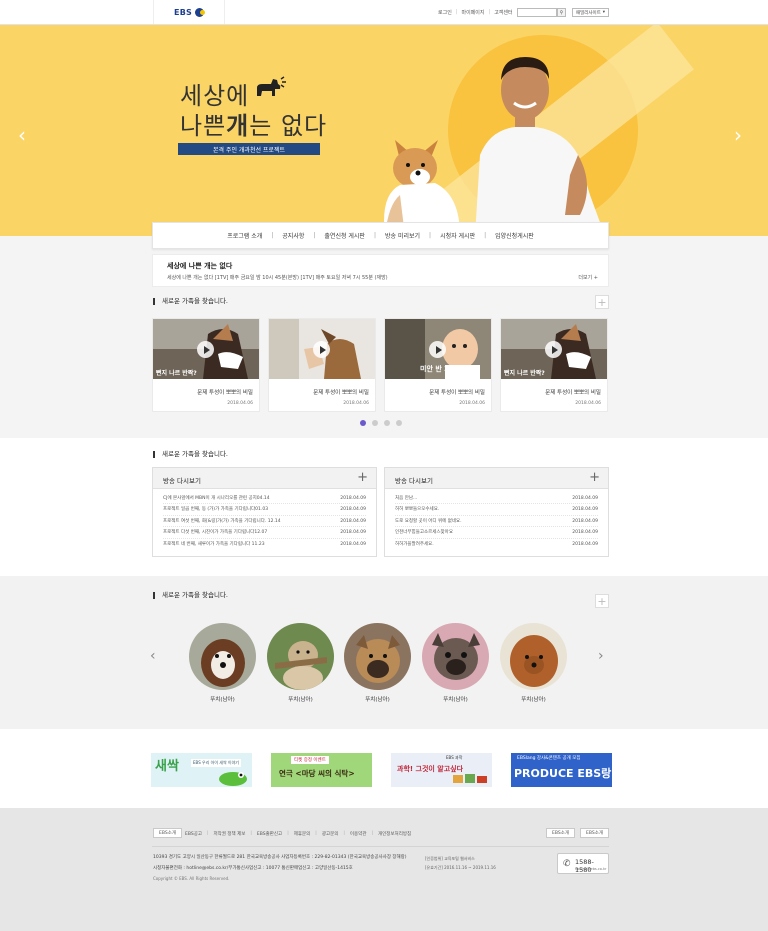 The width and height of the screenshot is (768, 931). I want to click on carousel-dot-active, so click(363, 423).